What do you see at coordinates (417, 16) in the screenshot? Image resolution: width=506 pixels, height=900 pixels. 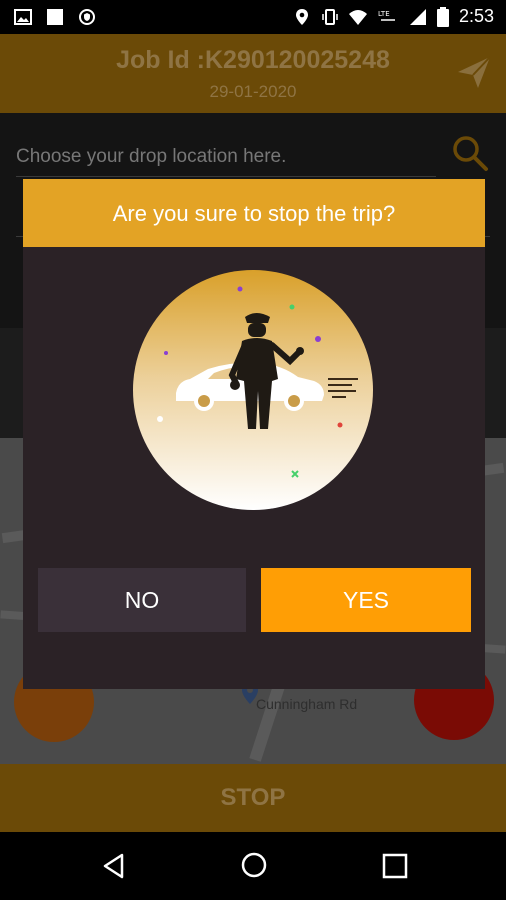 I see `signal-icon` at bounding box center [417, 16].